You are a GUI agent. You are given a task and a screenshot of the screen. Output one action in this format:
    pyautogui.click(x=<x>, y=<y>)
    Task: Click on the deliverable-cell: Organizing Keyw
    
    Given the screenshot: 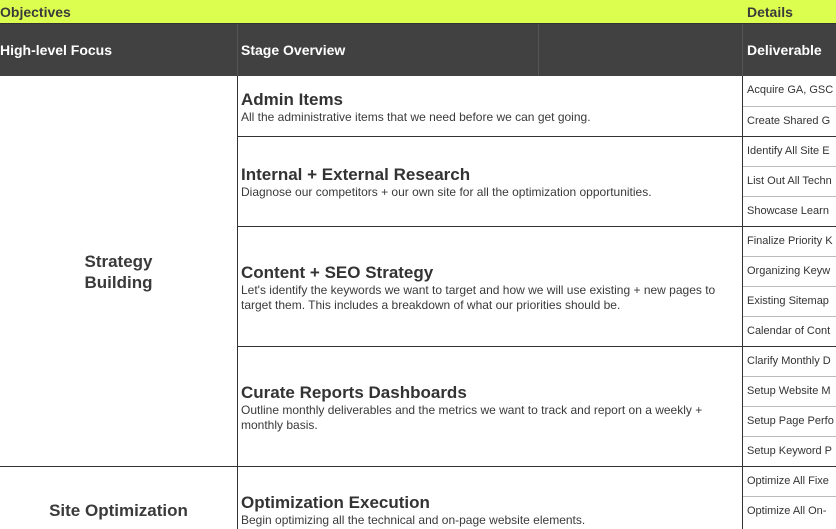 What is the action you would take?
    pyautogui.click(x=789, y=271)
    